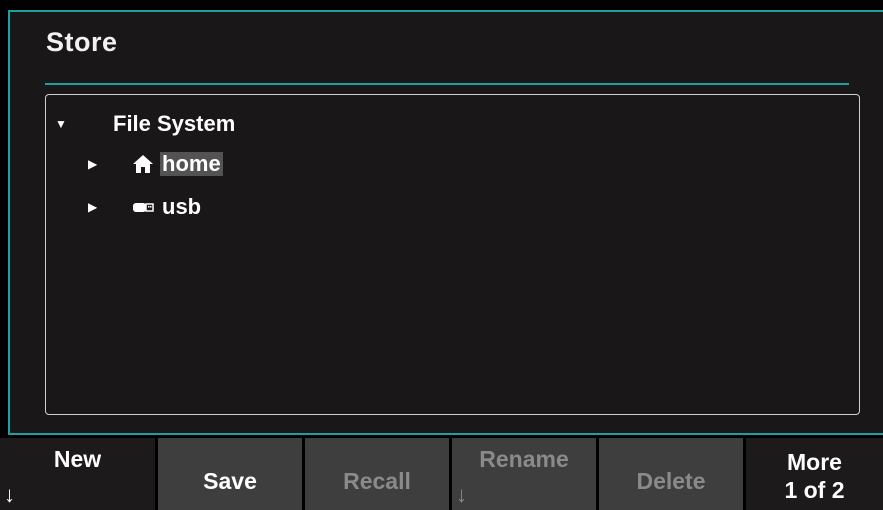 The height and width of the screenshot is (510, 883). Describe the element at coordinates (447, 84) in the screenshot. I see `title-divider` at that location.